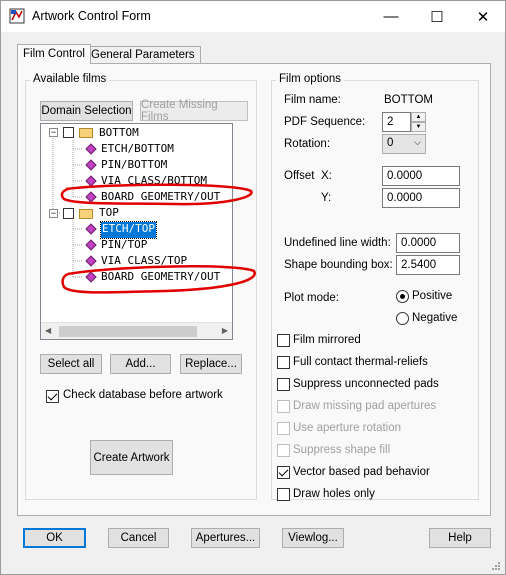 The height and width of the screenshot is (575, 506). Describe the element at coordinates (404, 144) in the screenshot. I see `rotation-select: 0 ⌵` at that location.